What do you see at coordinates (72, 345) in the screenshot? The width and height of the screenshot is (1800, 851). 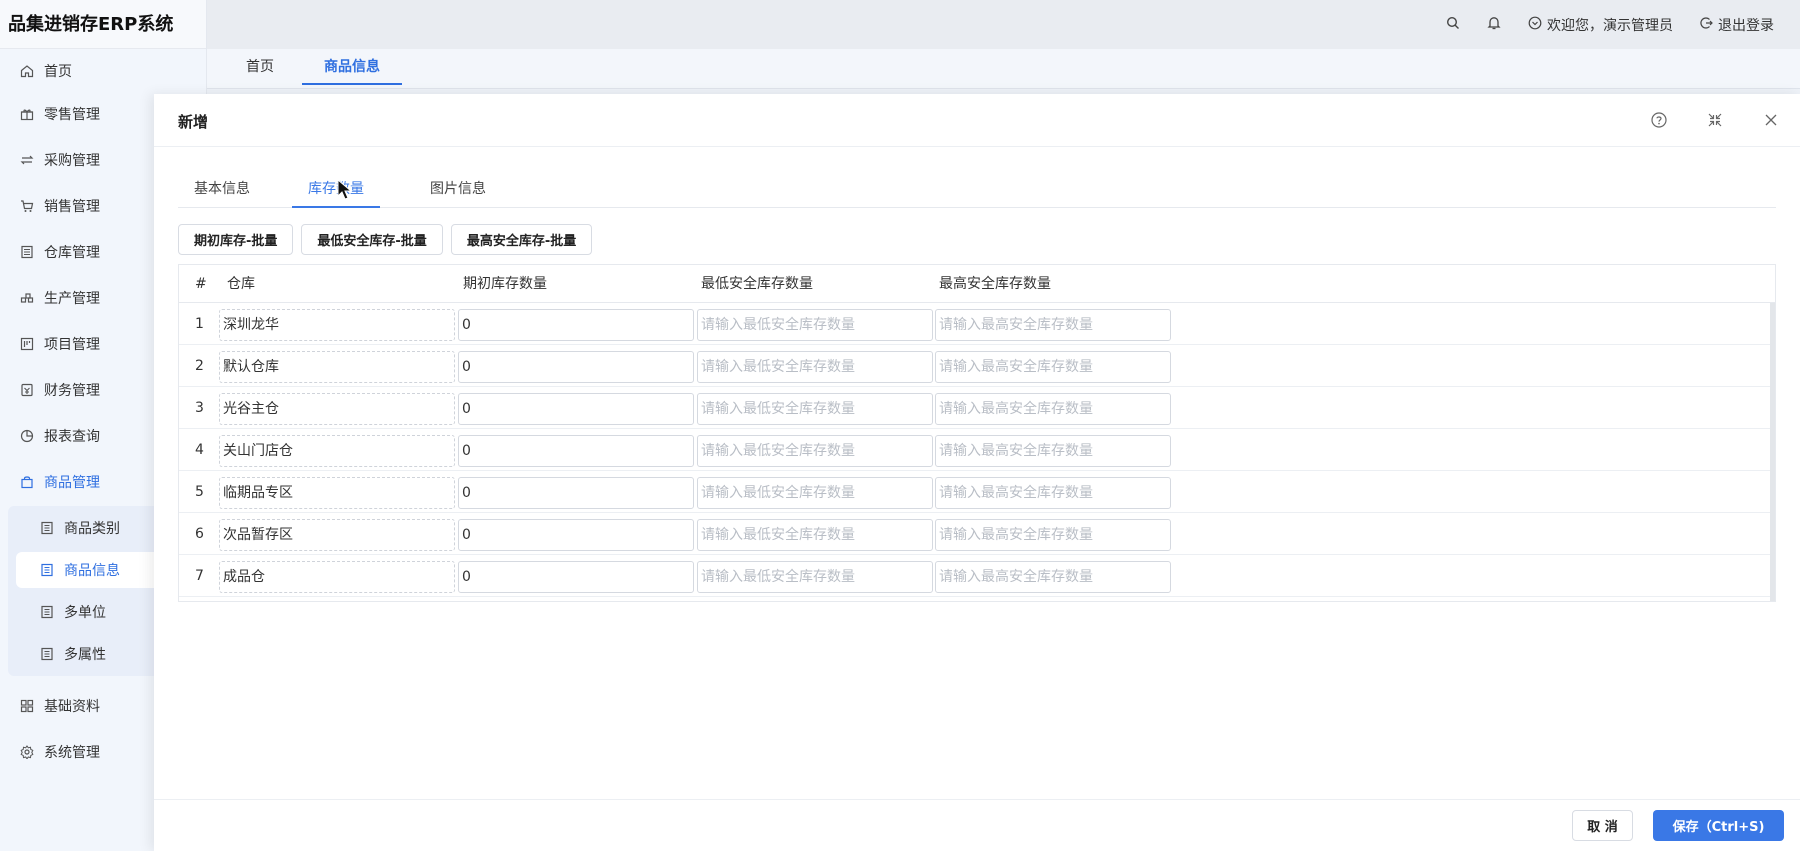 I see `sidebar-item-label: 项目管理` at bounding box center [72, 345].